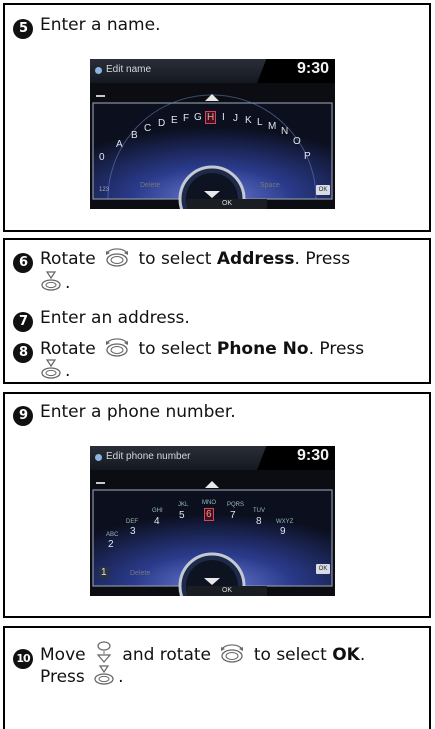 The image size is (435, 729). What do you see at coordinates (223, 117) in the screenshot?
I see `key-I: I` at bounding box center [223, 117].